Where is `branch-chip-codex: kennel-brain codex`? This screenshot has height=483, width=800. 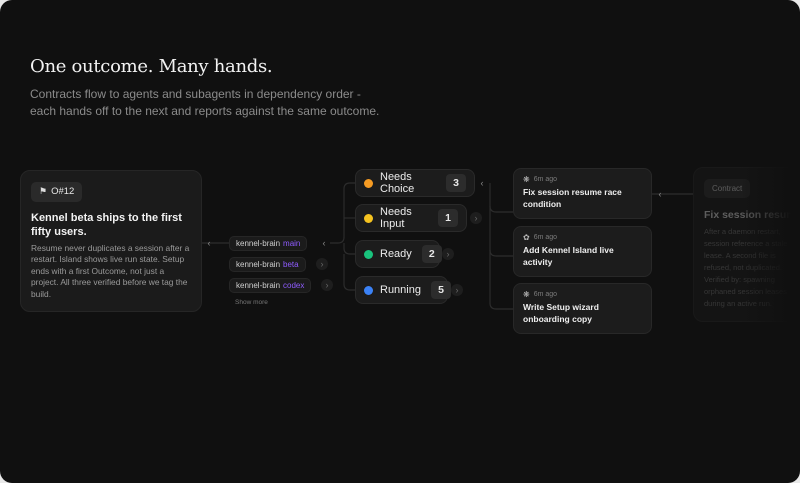
branch-chip-codex: kennel-brain codex is located at coordinates (270, 285).